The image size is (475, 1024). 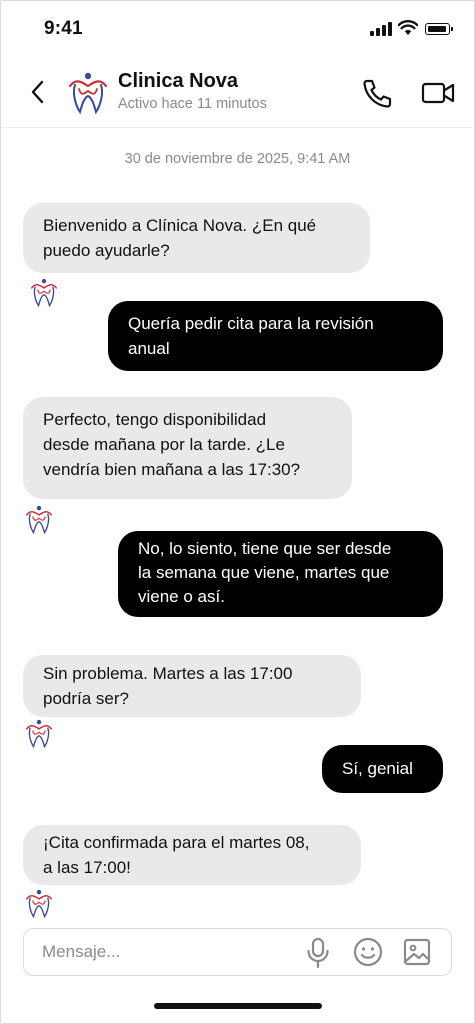 I want to click on cellular-signal-icon, so click(x=381, y=29).